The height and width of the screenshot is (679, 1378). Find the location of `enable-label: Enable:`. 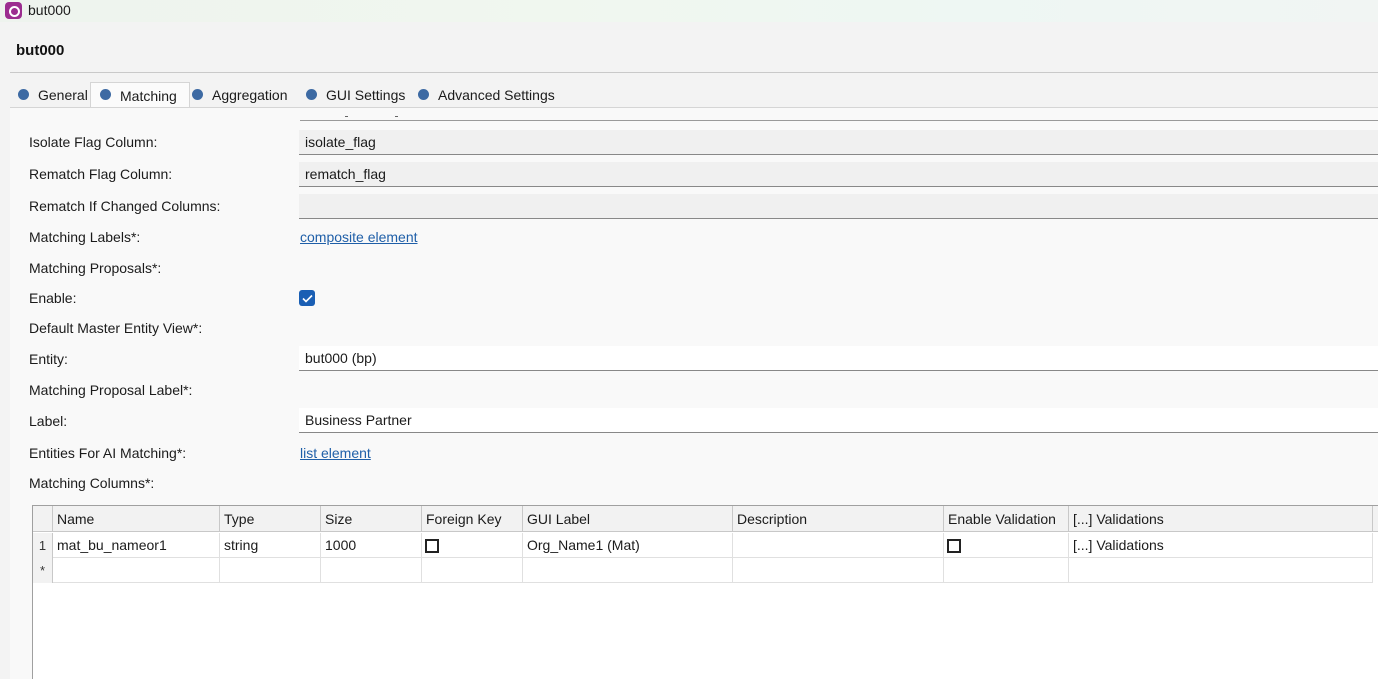

enable-label: Enable: is located at coordinates (53, 298).